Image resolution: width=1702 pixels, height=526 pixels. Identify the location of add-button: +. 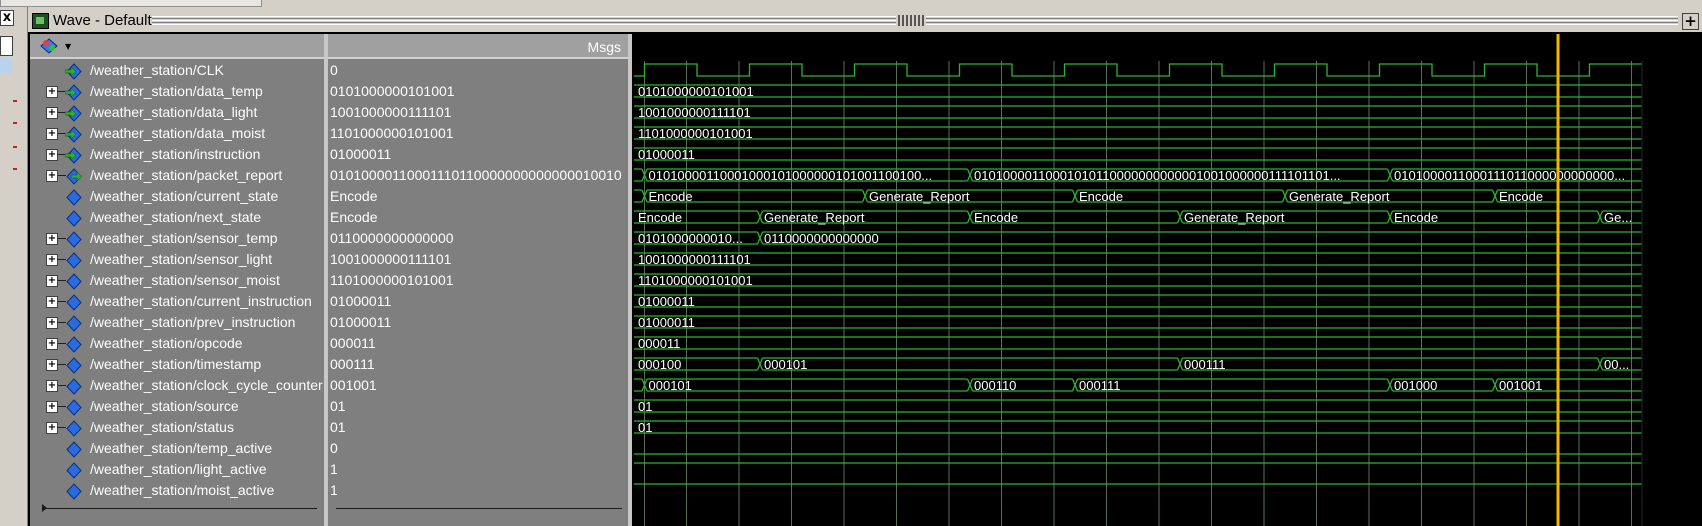
(1690, 21).